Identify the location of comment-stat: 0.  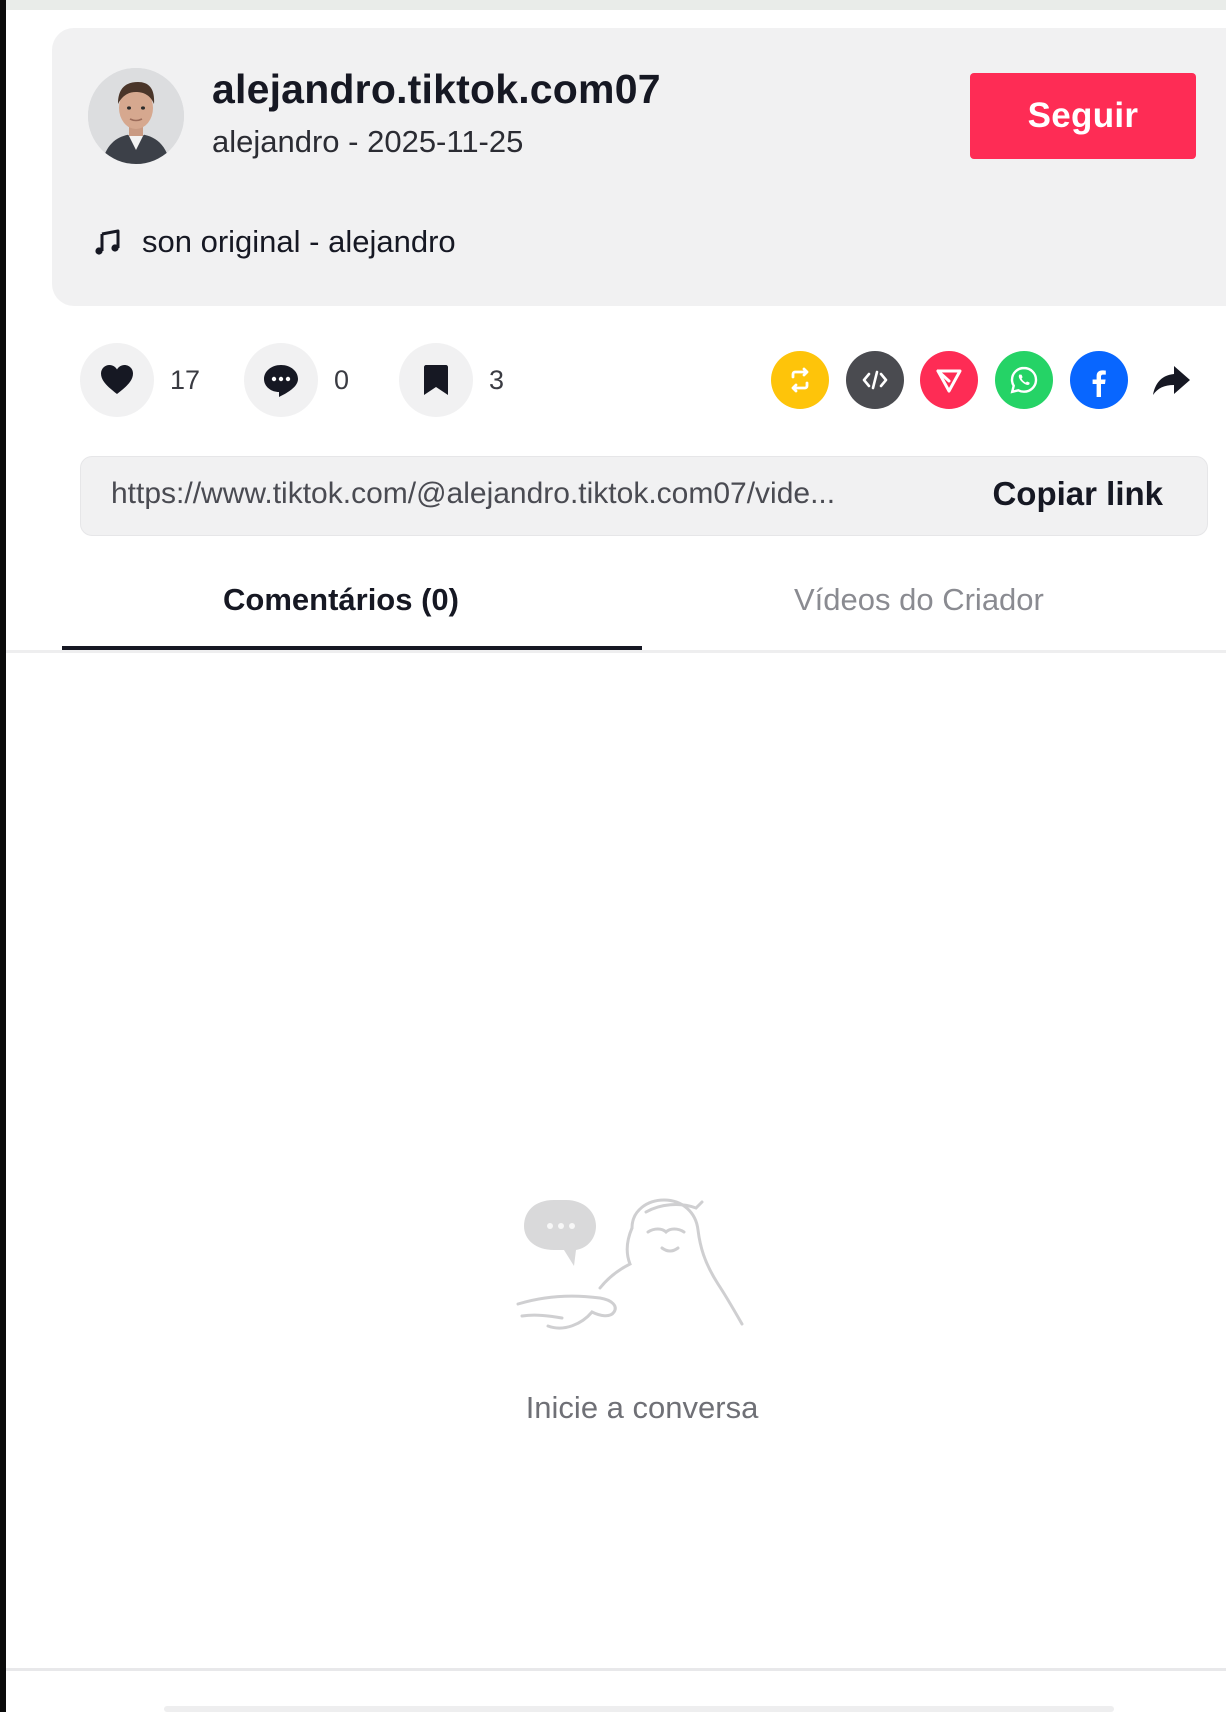
(296, 380).